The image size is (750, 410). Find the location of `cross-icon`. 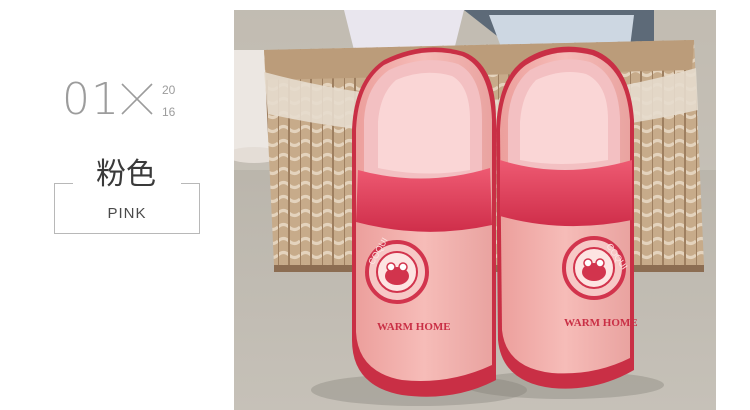

cross-icon is located at coordinates (137, 99).